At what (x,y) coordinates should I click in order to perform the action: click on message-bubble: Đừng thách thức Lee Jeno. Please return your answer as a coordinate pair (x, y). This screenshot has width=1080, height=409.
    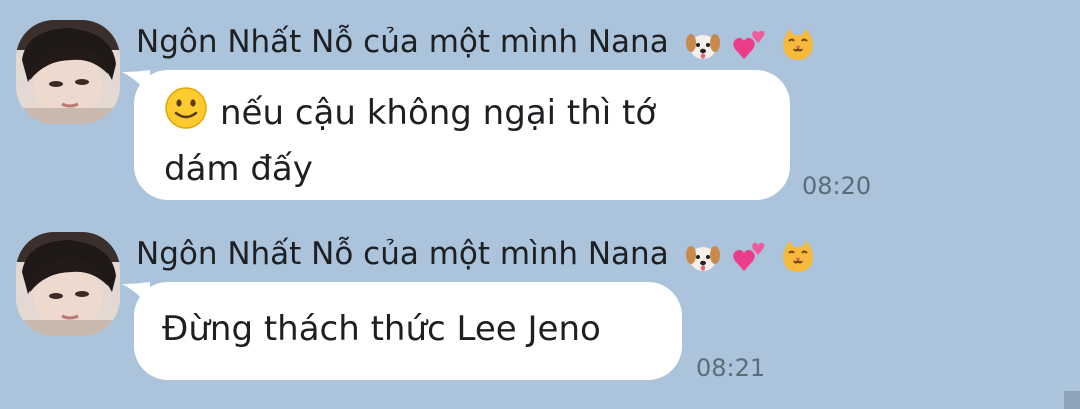
    Looking at the image, I should click on (408, 331).